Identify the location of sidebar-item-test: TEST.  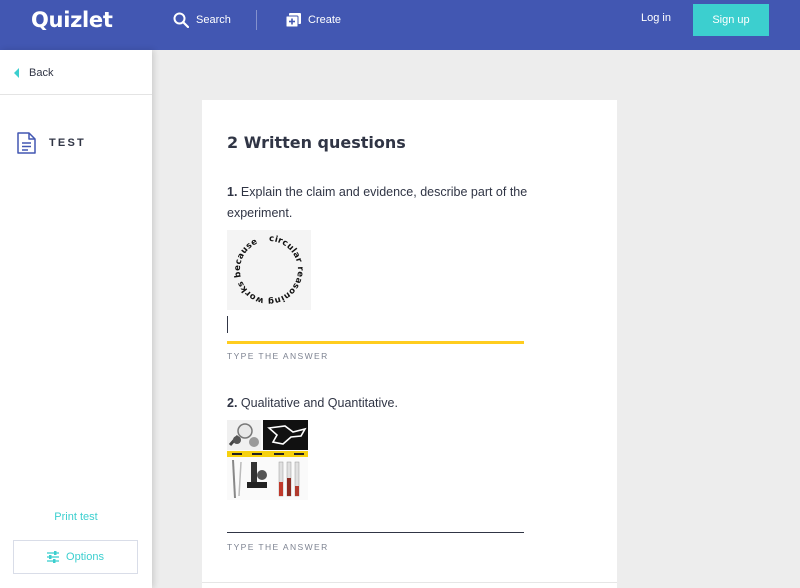
(51, 143).